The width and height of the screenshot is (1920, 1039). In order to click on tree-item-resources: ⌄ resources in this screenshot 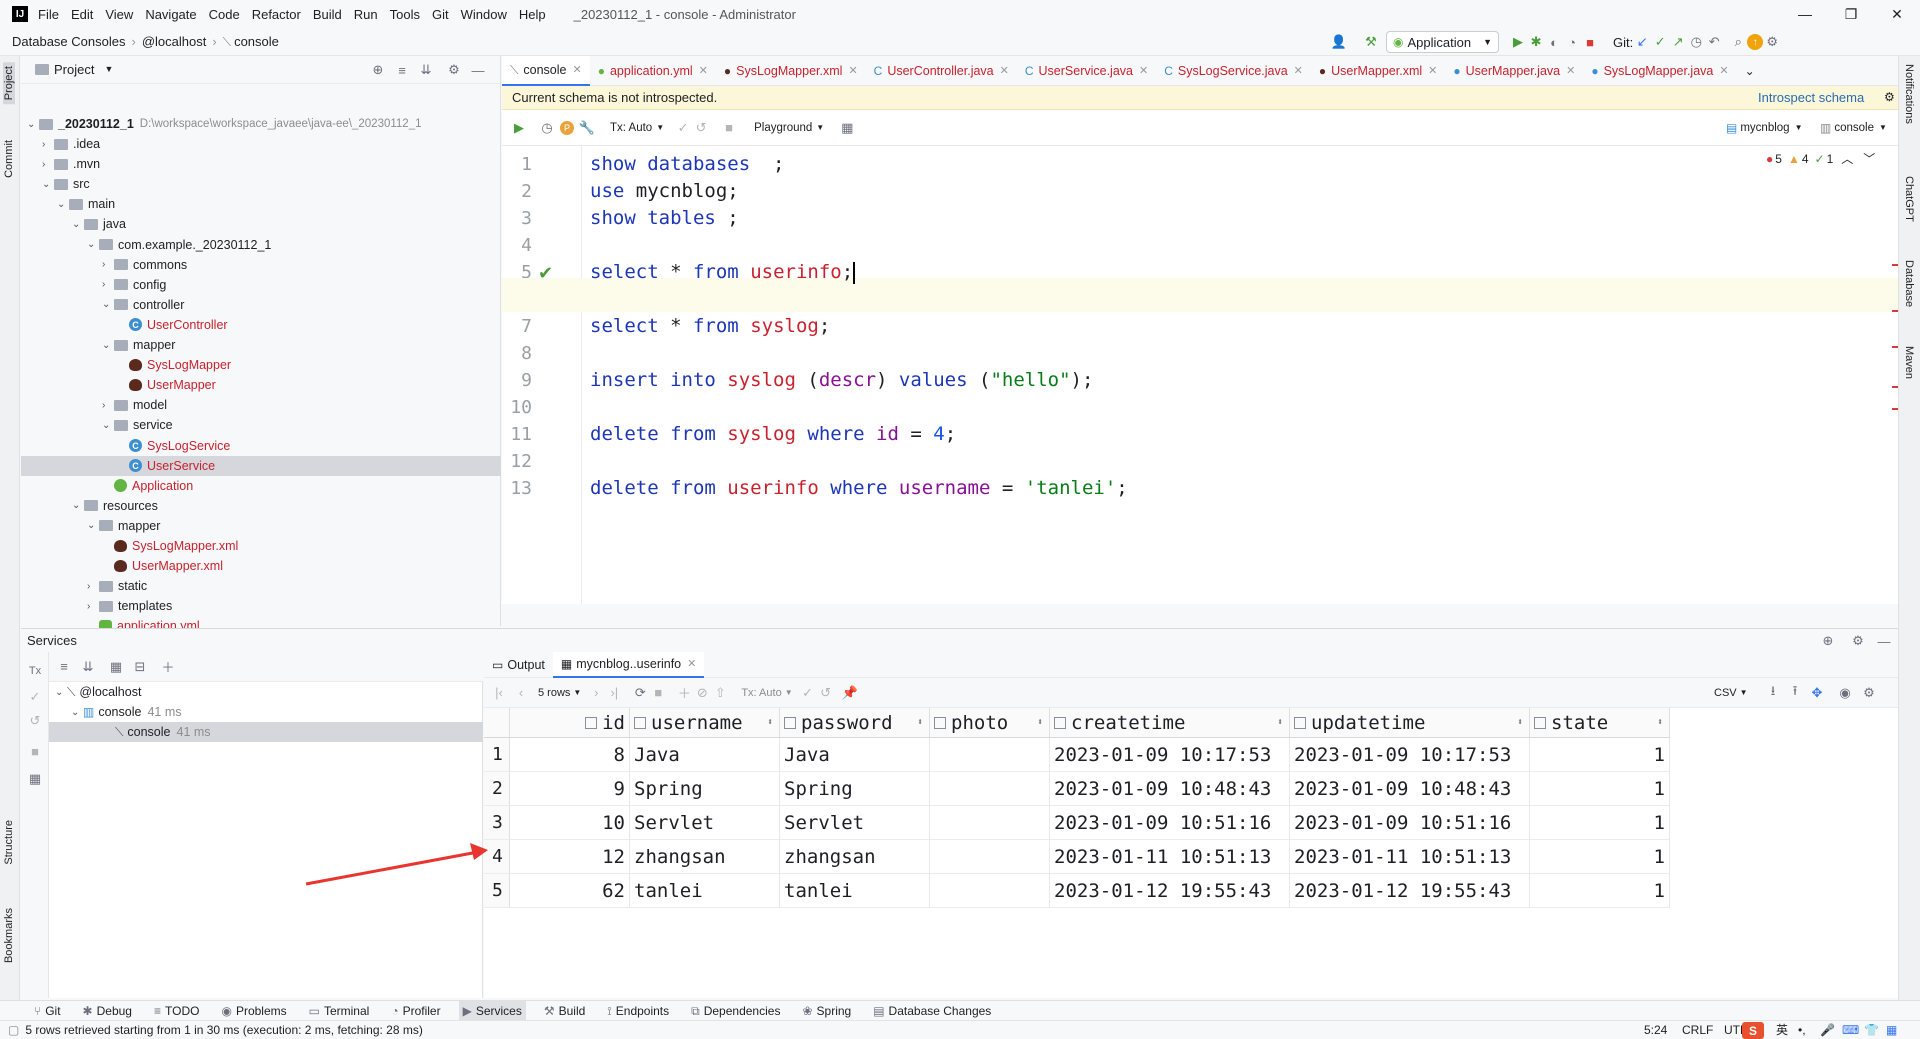, I will do `click(115, 506)`.